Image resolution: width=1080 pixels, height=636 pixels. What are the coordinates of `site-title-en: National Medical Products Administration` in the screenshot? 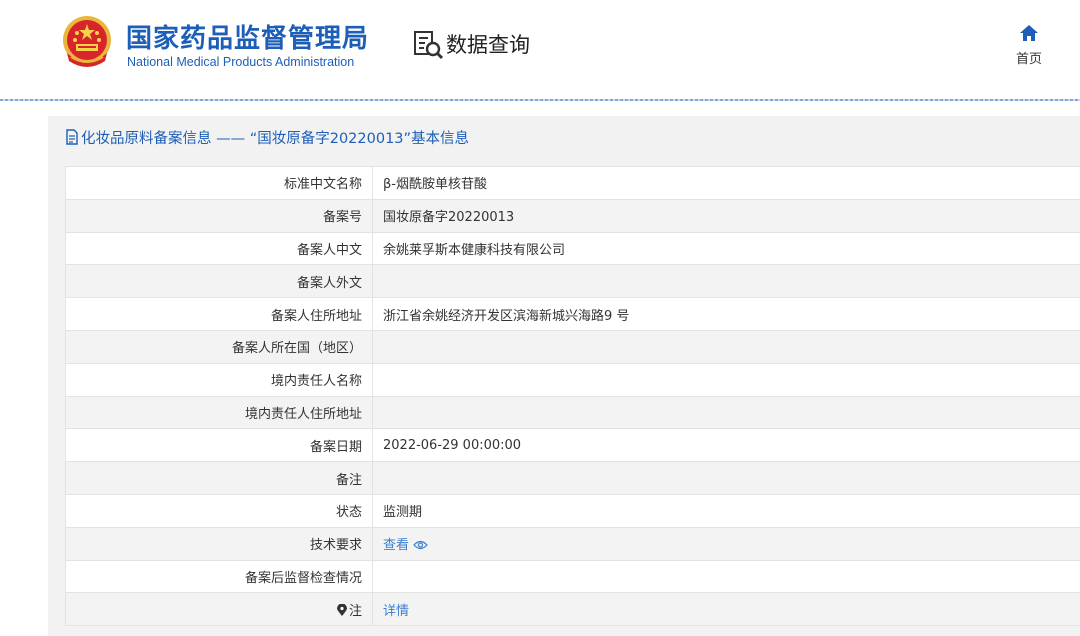 It's located at (241, 62).